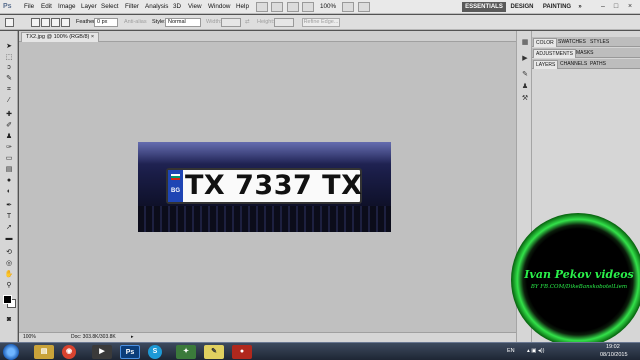 The height and width of the screenshot is (360, 640). Describe the element at coordinates (579, 274) in the screenshot. I see `watermark-title: Ivan Pekov videos` at that location.